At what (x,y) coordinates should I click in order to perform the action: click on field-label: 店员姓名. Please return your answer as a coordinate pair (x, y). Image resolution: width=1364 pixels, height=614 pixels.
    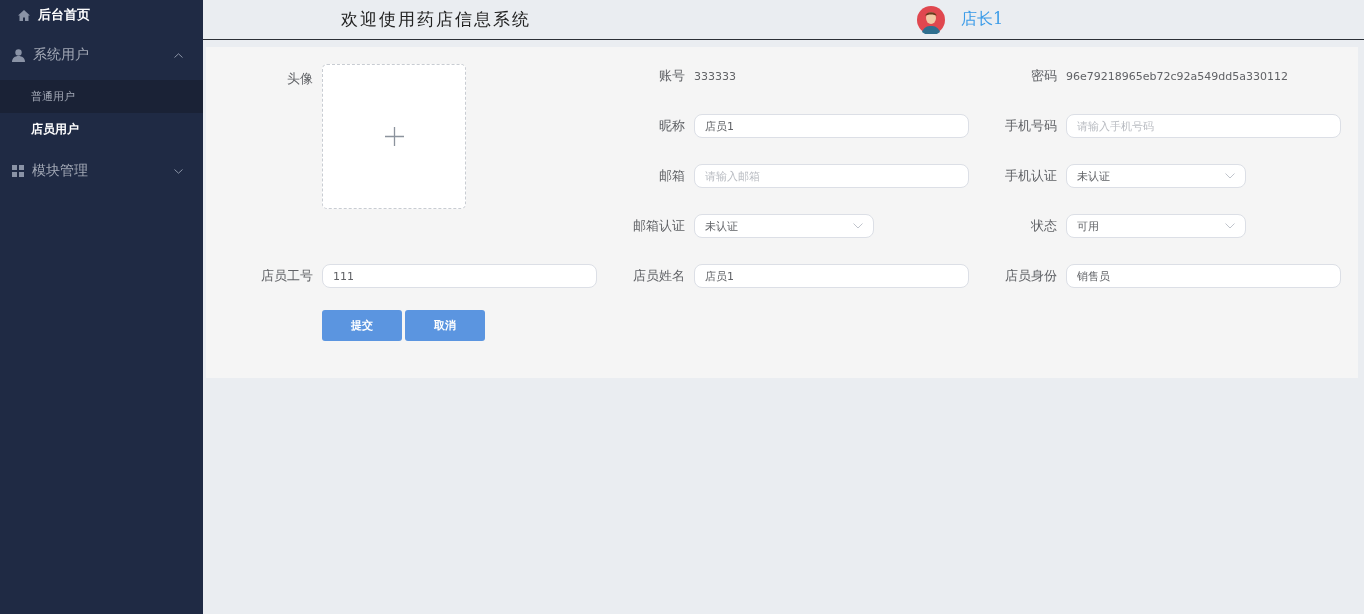
    Looking at the image, I should click on (658, 276).